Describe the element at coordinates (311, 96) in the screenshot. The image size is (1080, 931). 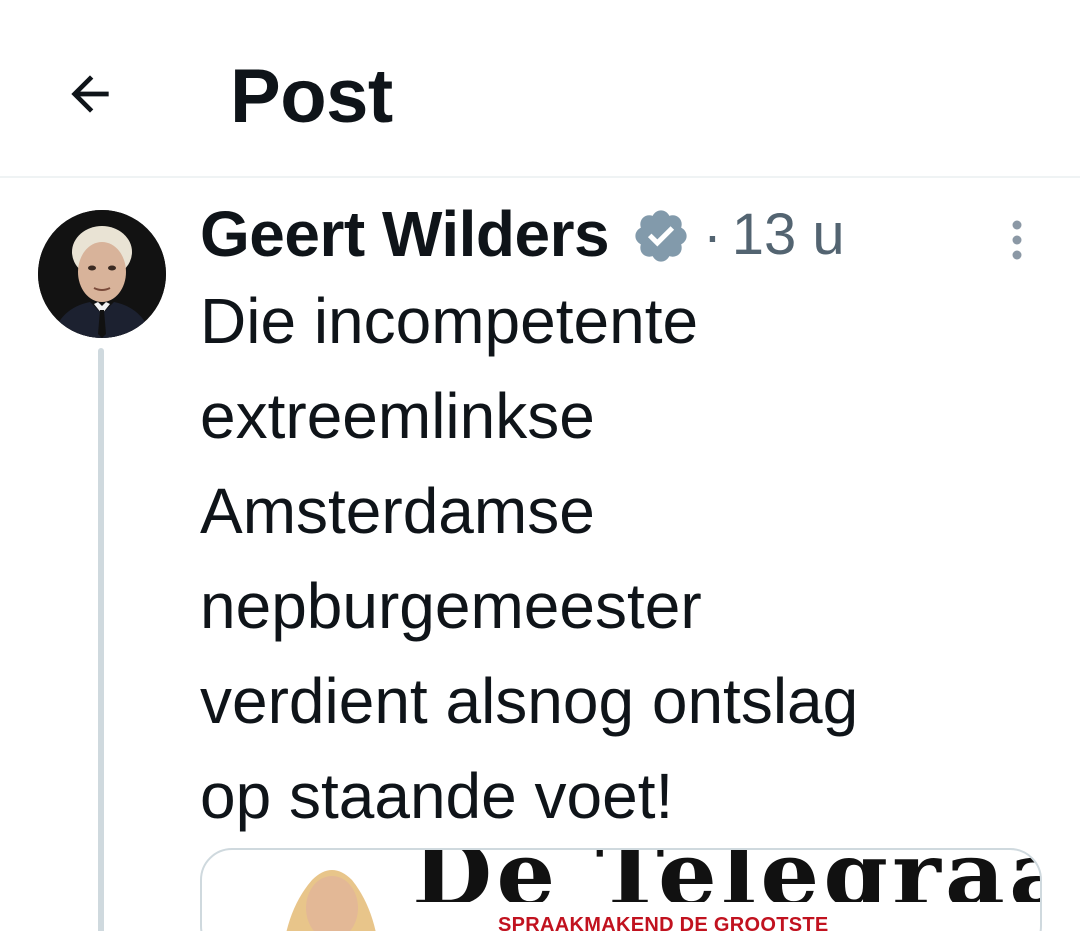
I see `page-title: Post` at that location.